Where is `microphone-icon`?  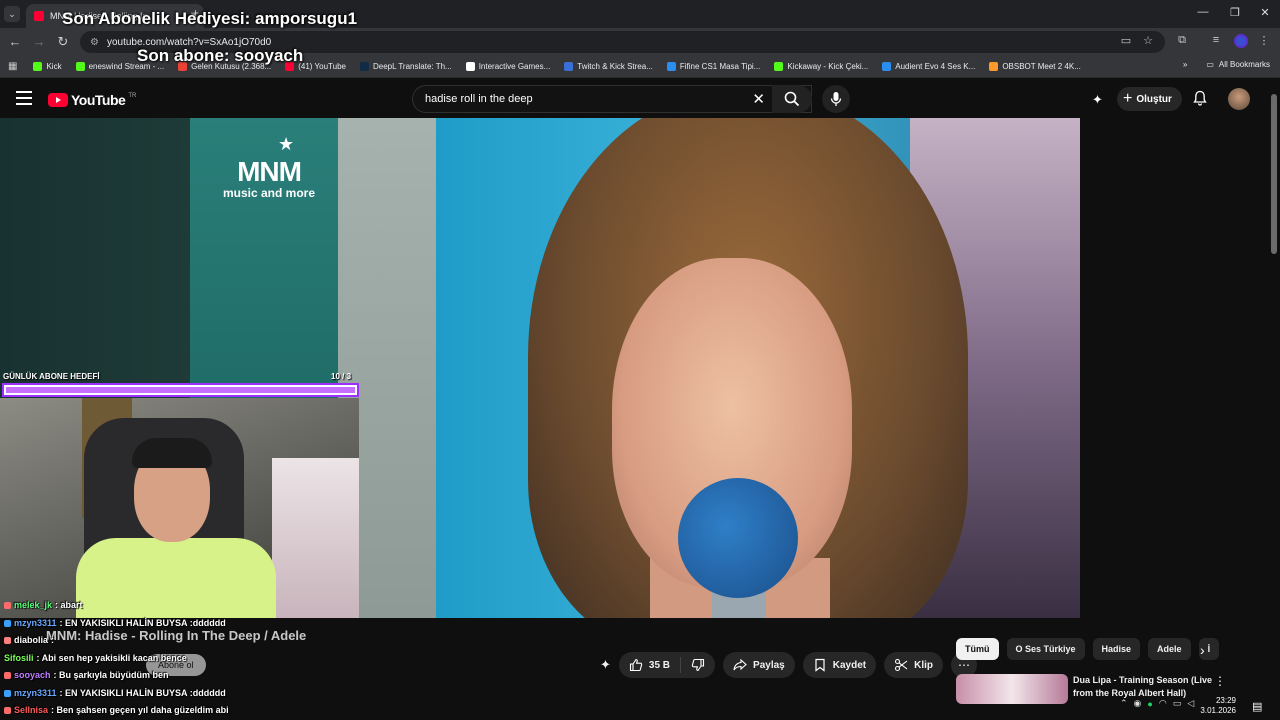
microphone-icon is located at coordinates (836, 99).